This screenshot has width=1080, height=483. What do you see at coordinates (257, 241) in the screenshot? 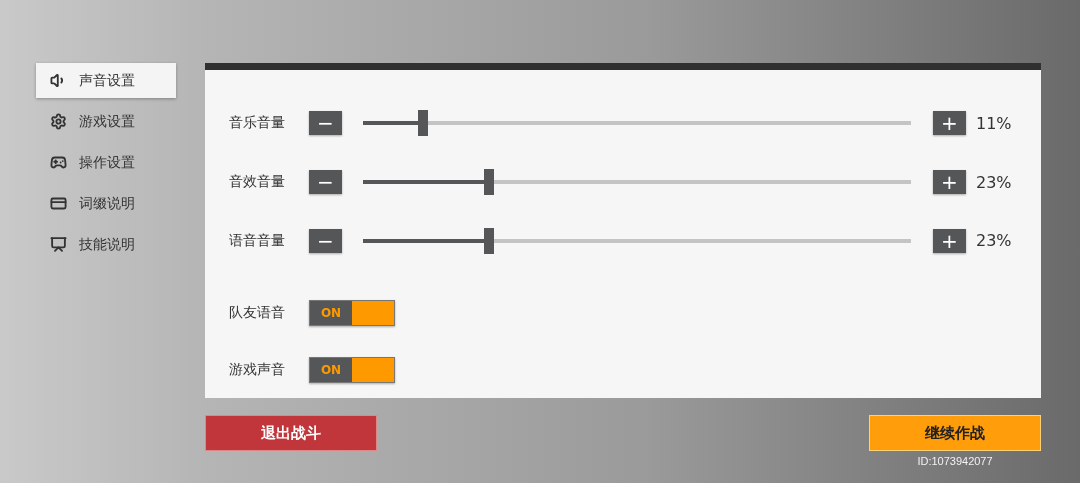
I see `setting-label: 语音音量` at bounding box center [257, 241].